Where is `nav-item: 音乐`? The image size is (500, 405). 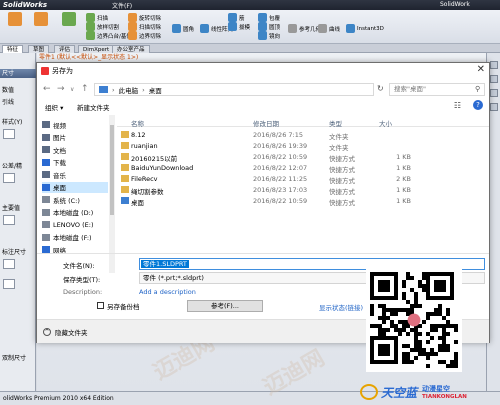
nav-item: 音乐 is located at coordinates (75, 174).